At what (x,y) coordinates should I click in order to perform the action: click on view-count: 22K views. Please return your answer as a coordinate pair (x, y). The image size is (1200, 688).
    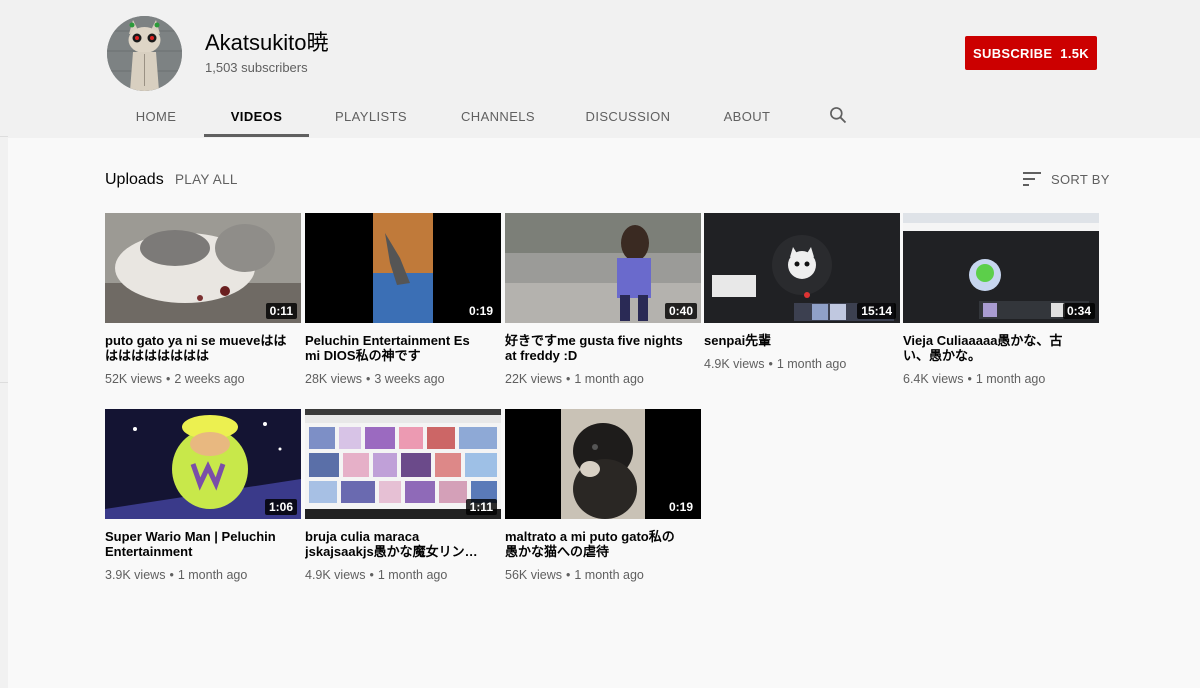
    Looking at the image, I should click on (533, 379).